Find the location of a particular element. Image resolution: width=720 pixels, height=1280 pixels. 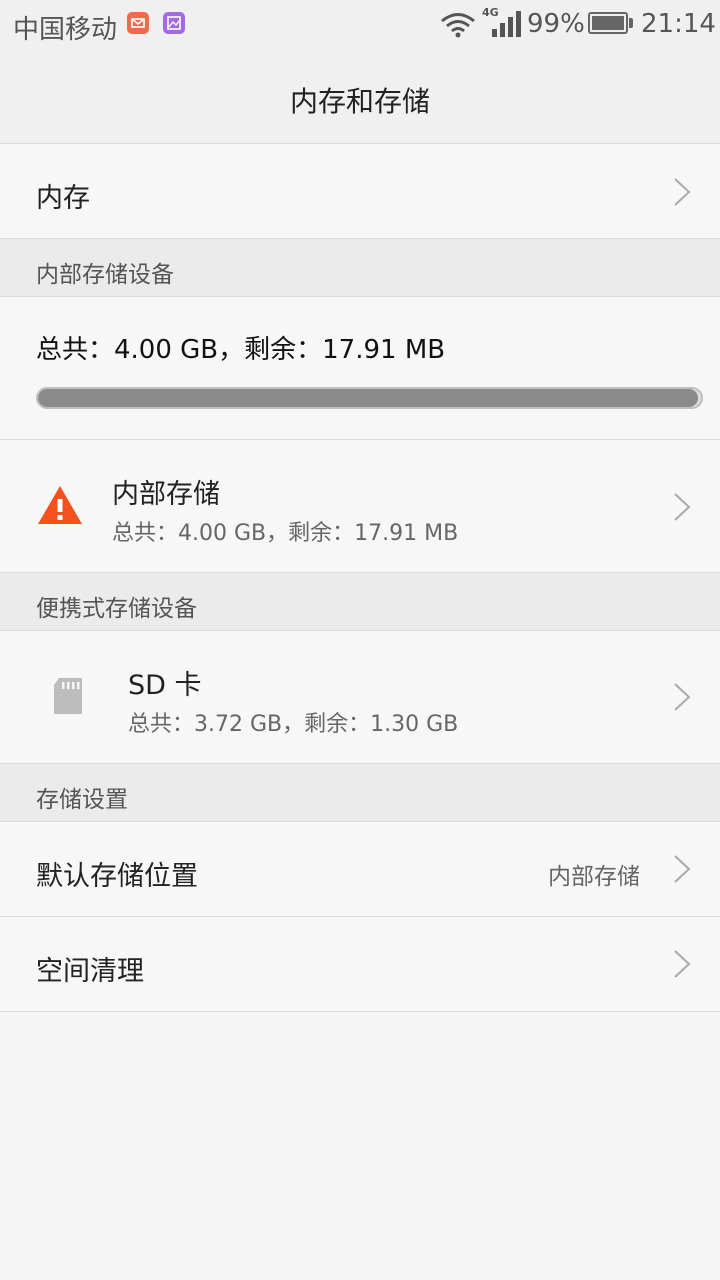

sd-card-icon is located at coordinates (68, 696).